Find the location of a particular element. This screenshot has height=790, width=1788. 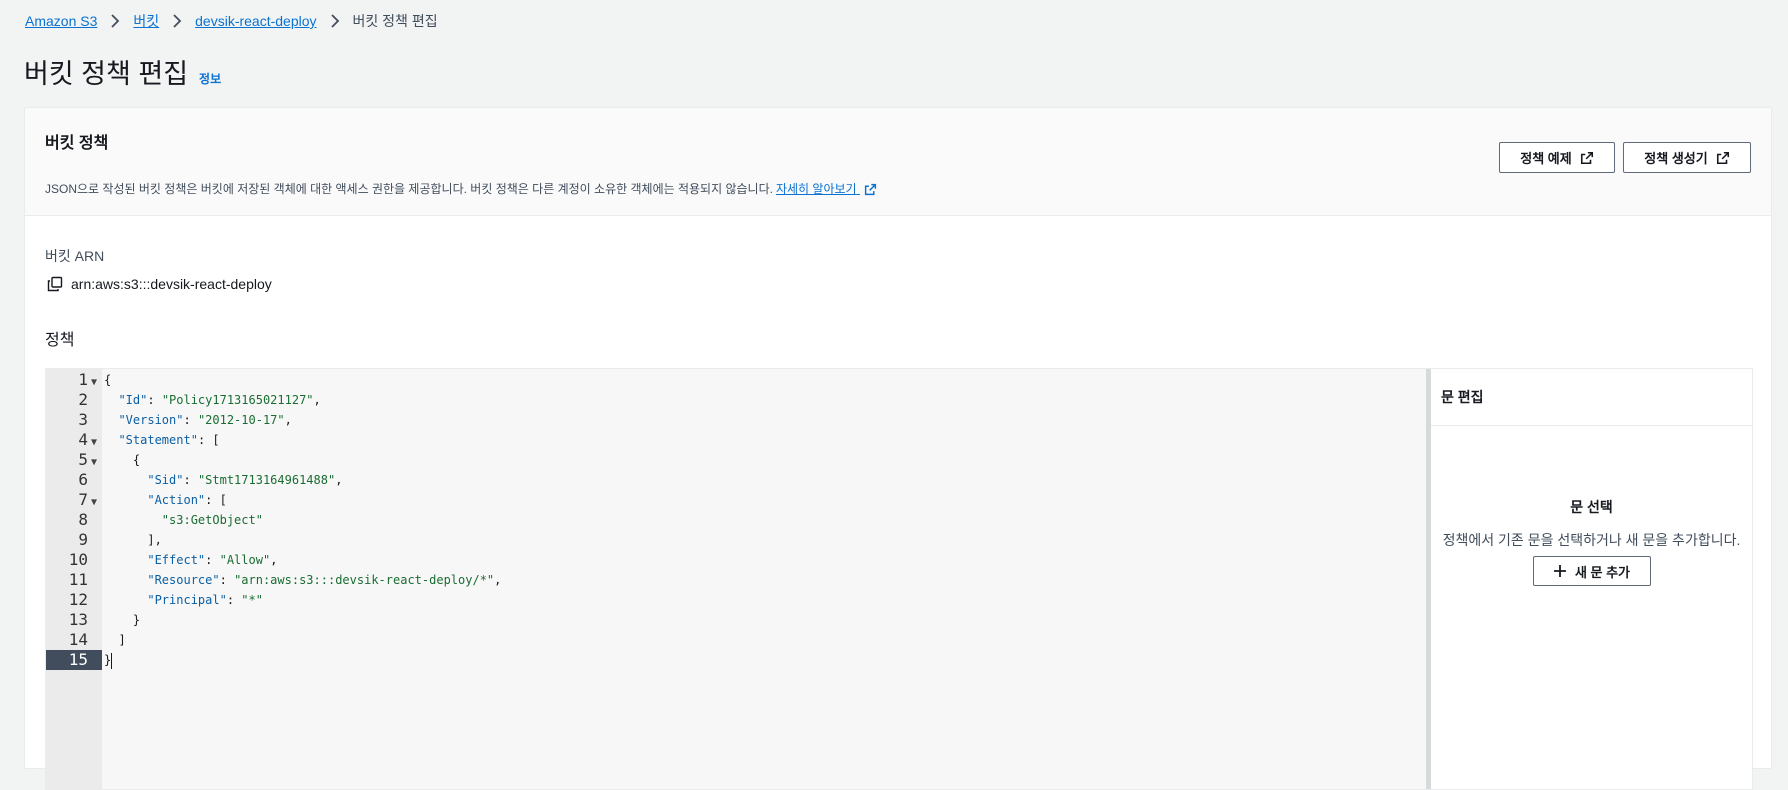

line-number: 6 is located at coordinates (83, 479).